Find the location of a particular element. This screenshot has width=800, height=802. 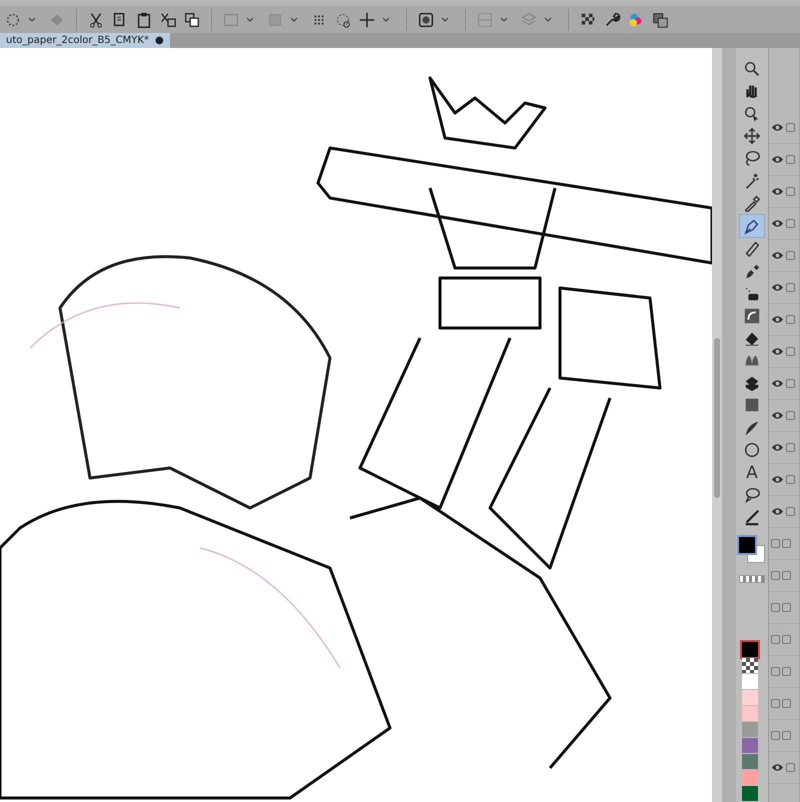

duplicate-icon is located at coordinates (192, 19).